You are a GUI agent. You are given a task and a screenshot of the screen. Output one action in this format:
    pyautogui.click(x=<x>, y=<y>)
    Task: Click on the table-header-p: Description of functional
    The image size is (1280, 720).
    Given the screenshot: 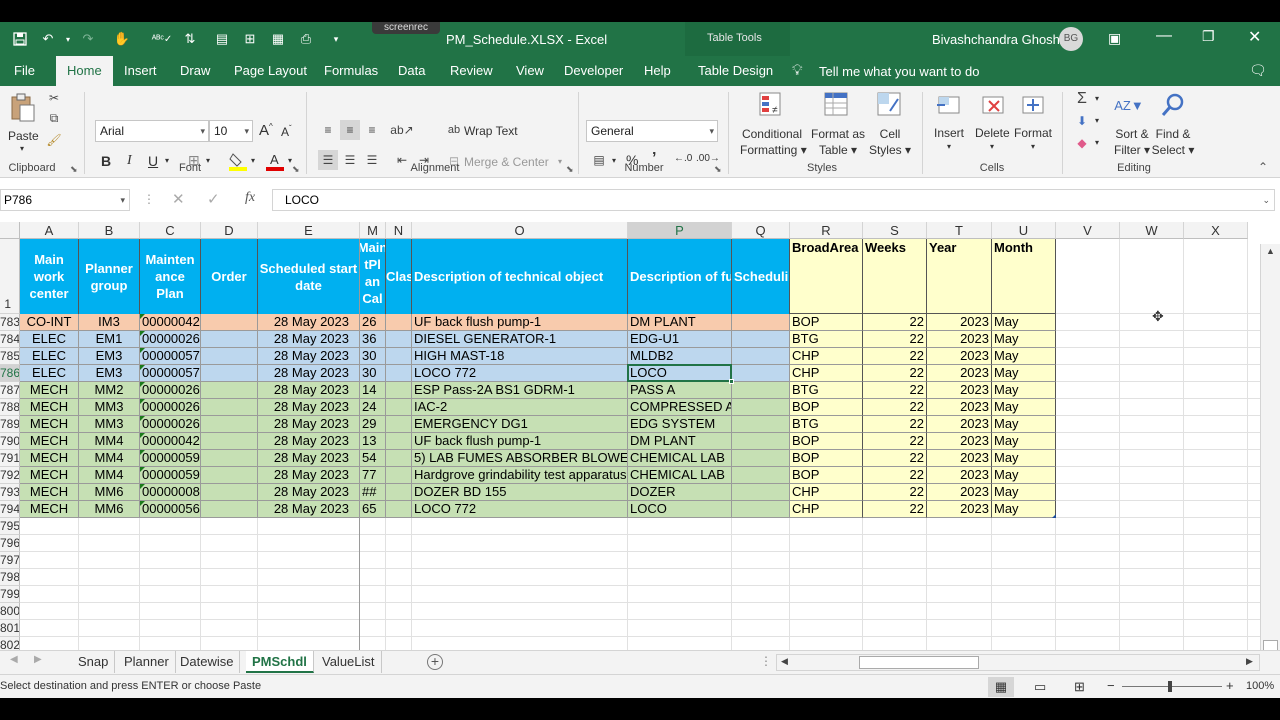 What is the action you would take?
    pyautogui.click(x=680, y=276)
    